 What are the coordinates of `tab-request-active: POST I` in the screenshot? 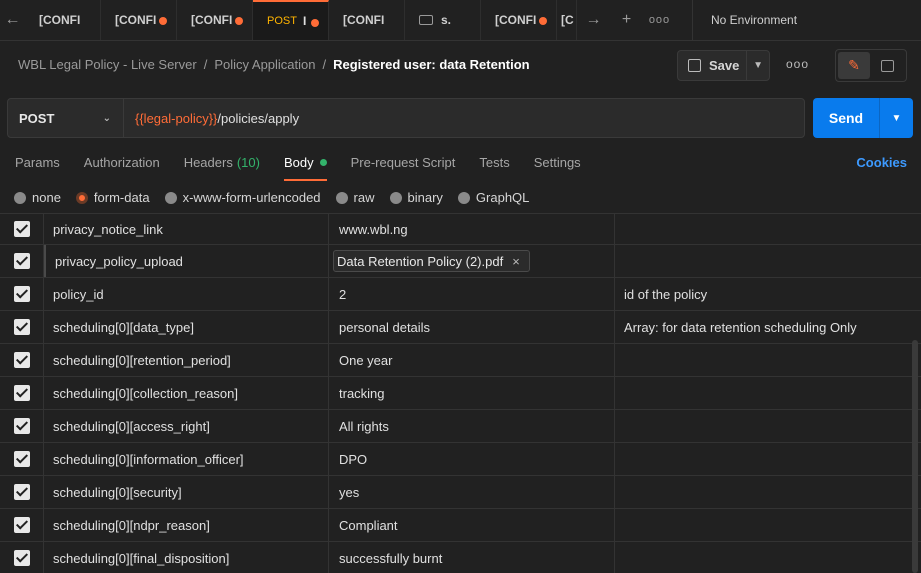 It's located at (291, 20).